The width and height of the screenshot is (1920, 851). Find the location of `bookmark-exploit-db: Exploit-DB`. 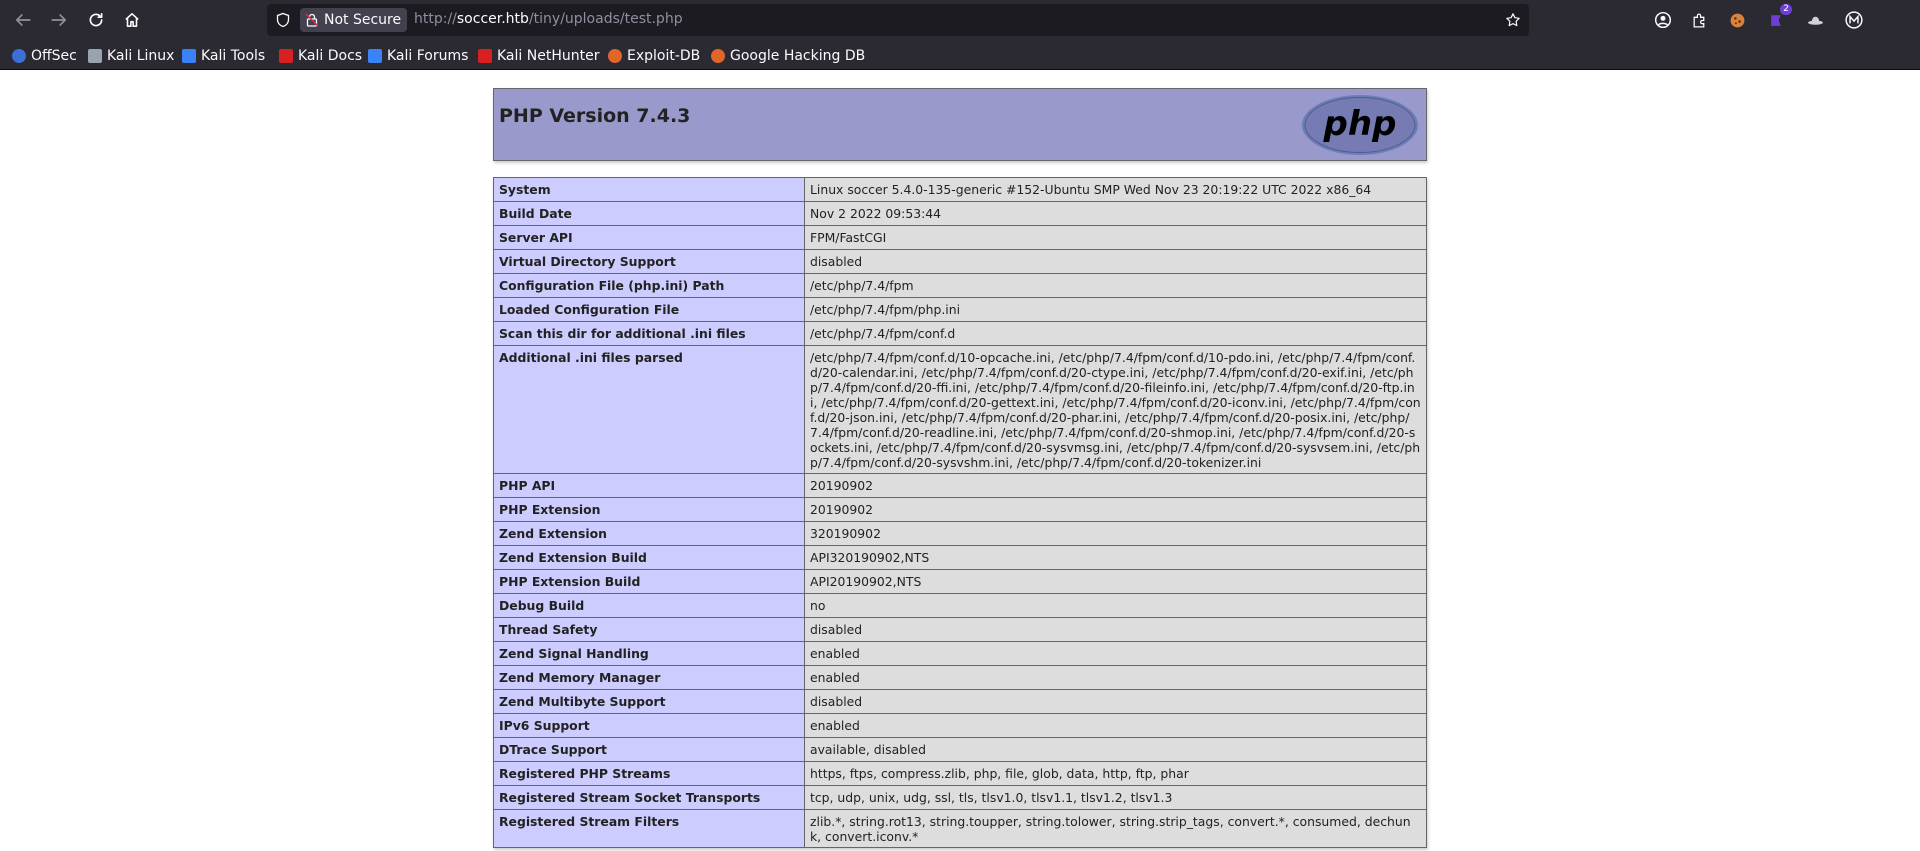

bookmark-exploit-db: Exploit-DB is located at coordinates (654, 55).